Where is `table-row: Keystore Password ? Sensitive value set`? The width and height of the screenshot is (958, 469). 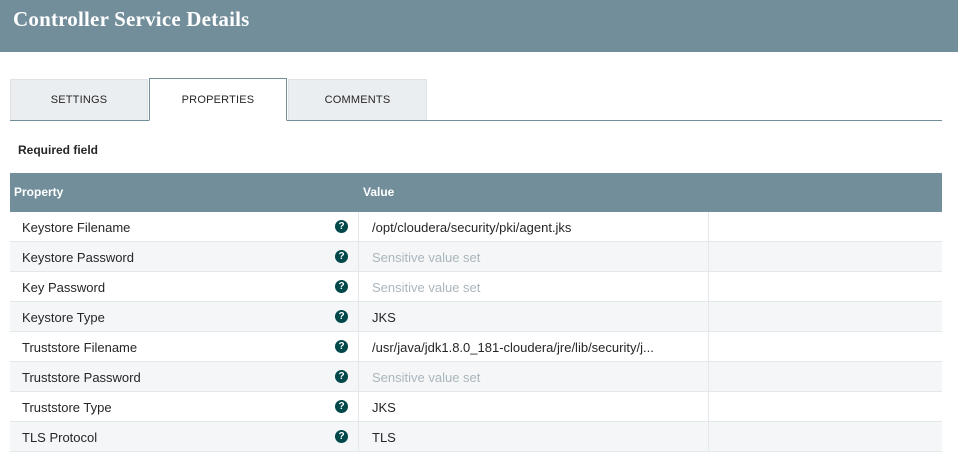
table-row: Keystore Password ? Sensitive value set is located at coordinates (476, 257).